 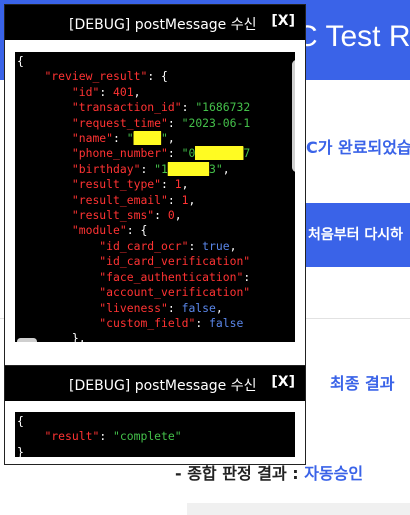 I want to click on json-line: "result": "complete", so click(x=99, y=436).